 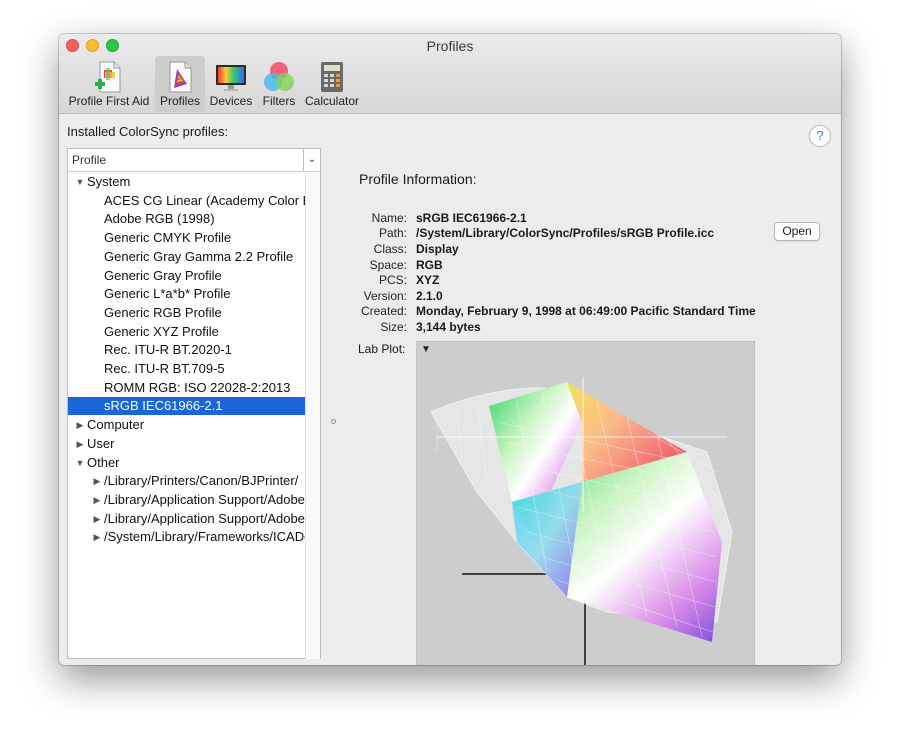 I want to click on chevron-down-icon: ⌄, so click(x=311, y=160).